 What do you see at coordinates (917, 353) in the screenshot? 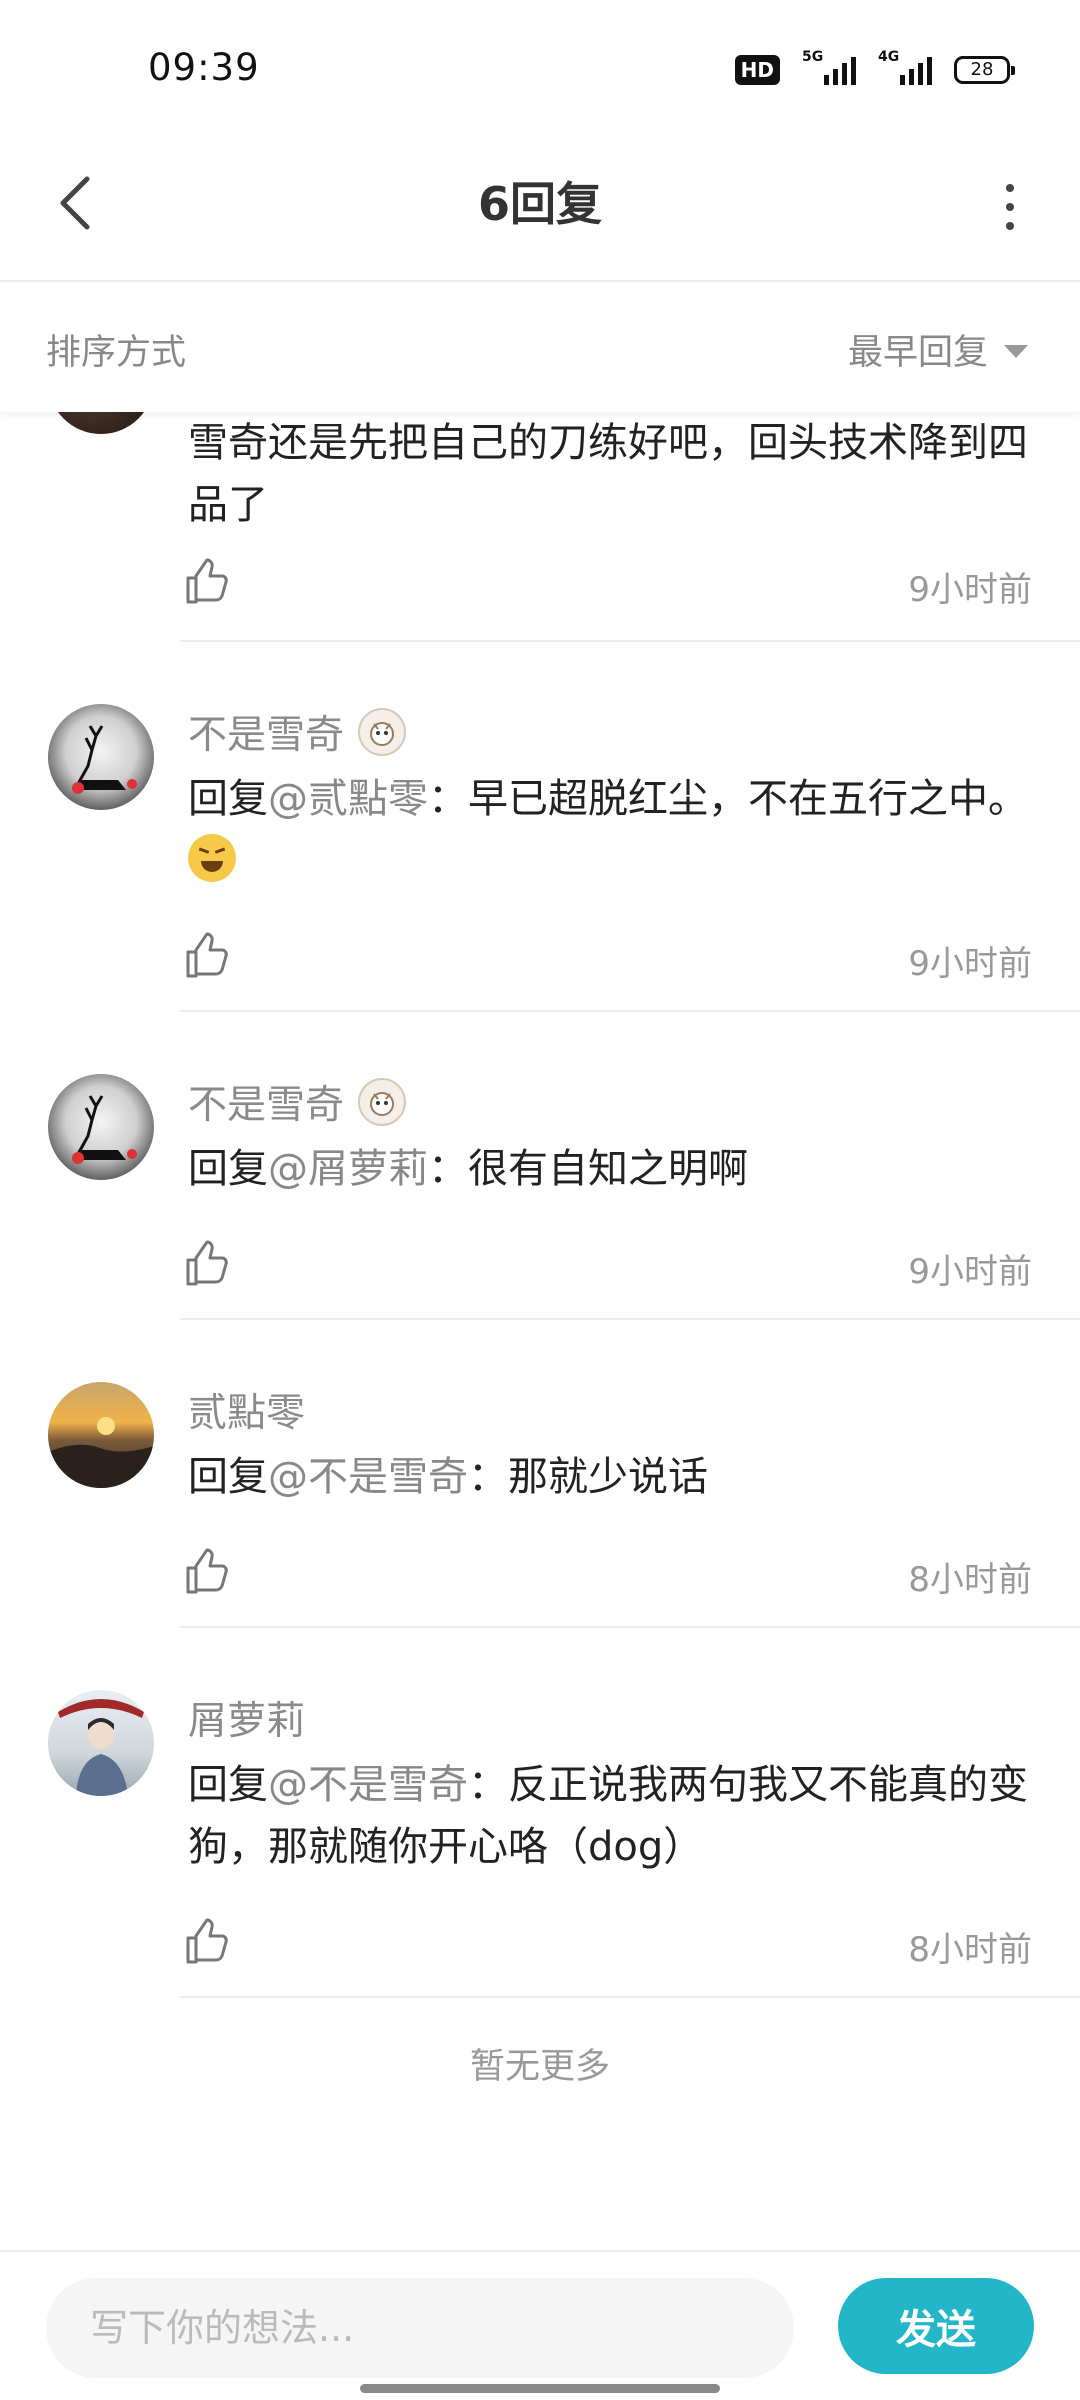
I see `sort-selected-value: 最早回复` at bounding box center [917, 353].